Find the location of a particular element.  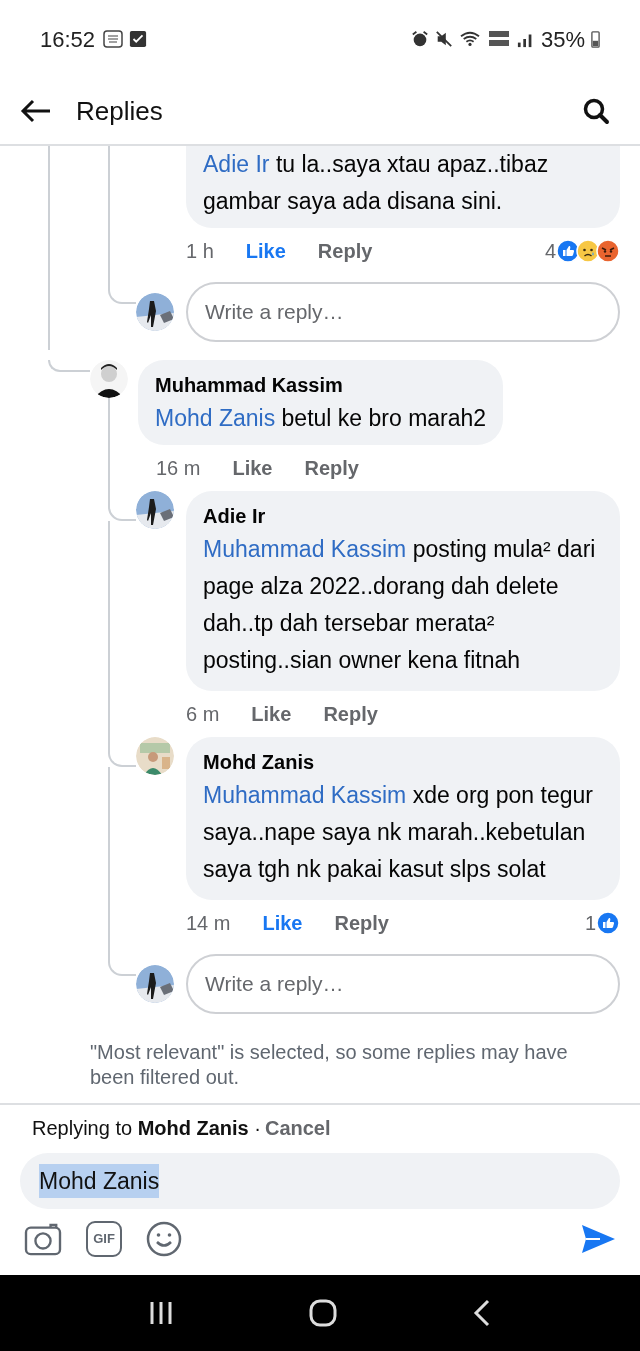

angry-reaction-icon is located at coordinates (608, 251).